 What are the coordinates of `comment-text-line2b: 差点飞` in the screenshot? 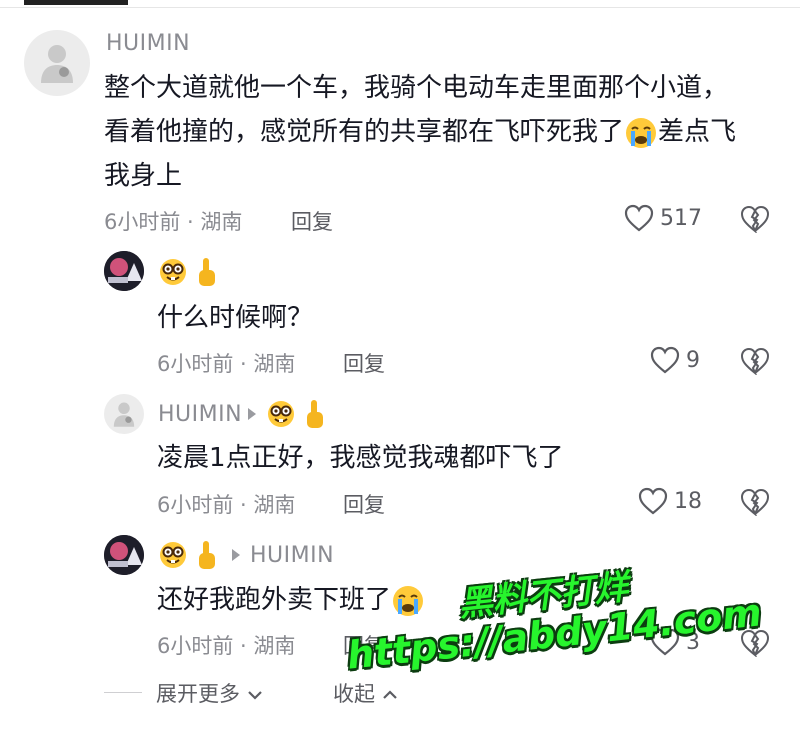 It's located at (697, 132).